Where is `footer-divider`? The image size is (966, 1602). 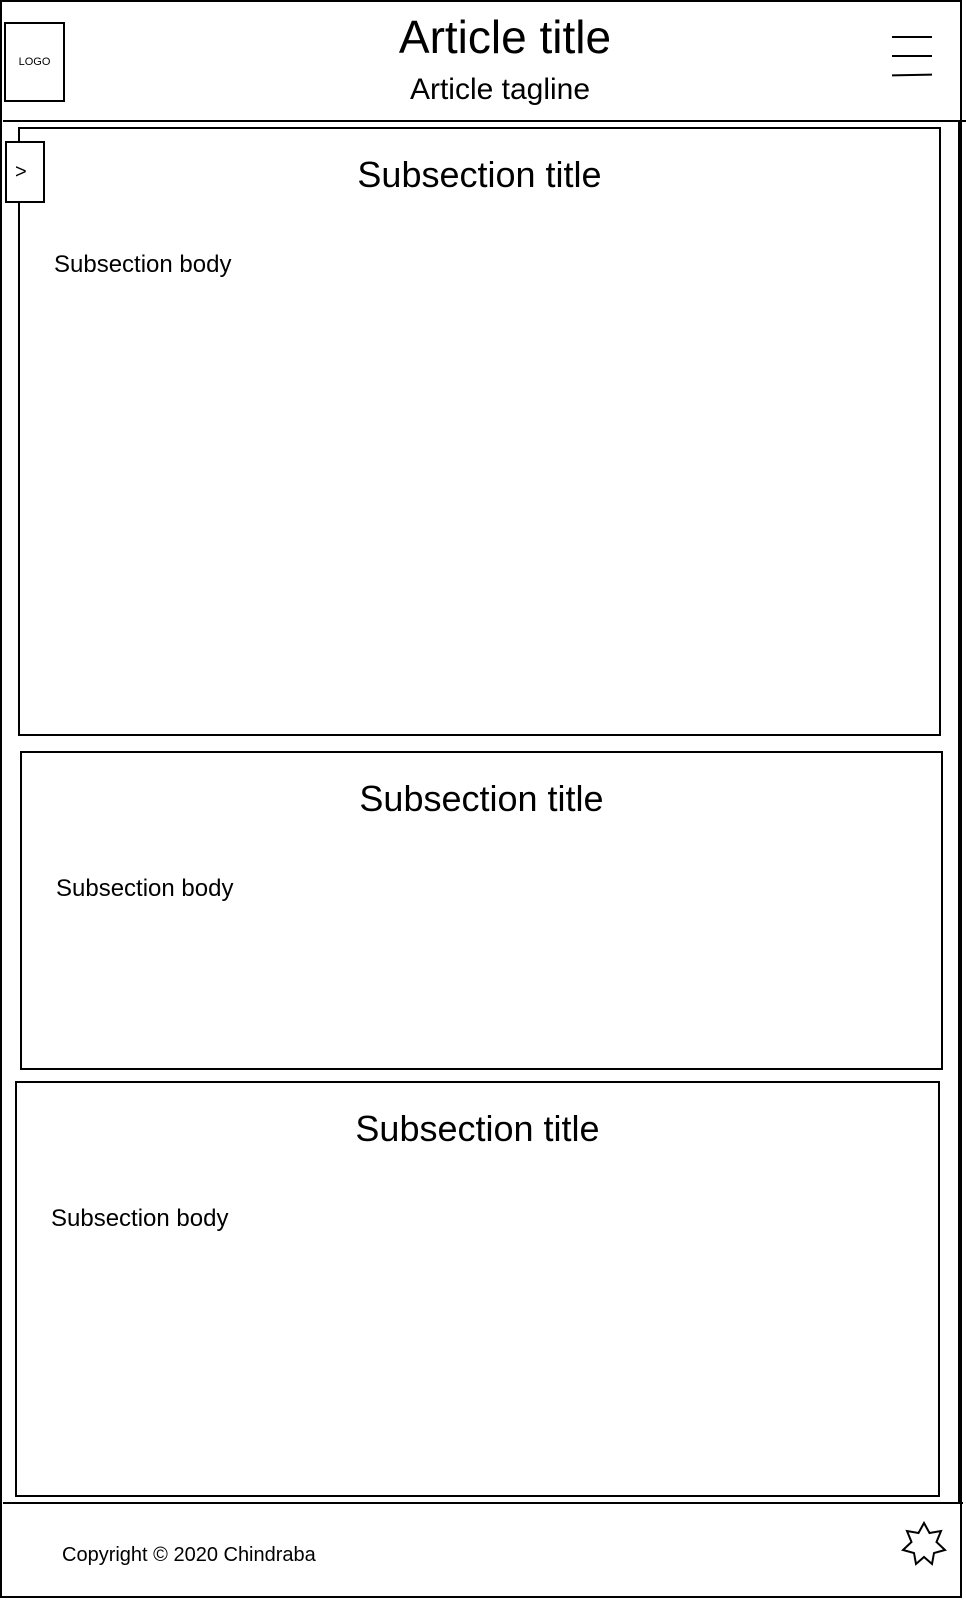
footer-divider is located at coordinates (483, 1503).